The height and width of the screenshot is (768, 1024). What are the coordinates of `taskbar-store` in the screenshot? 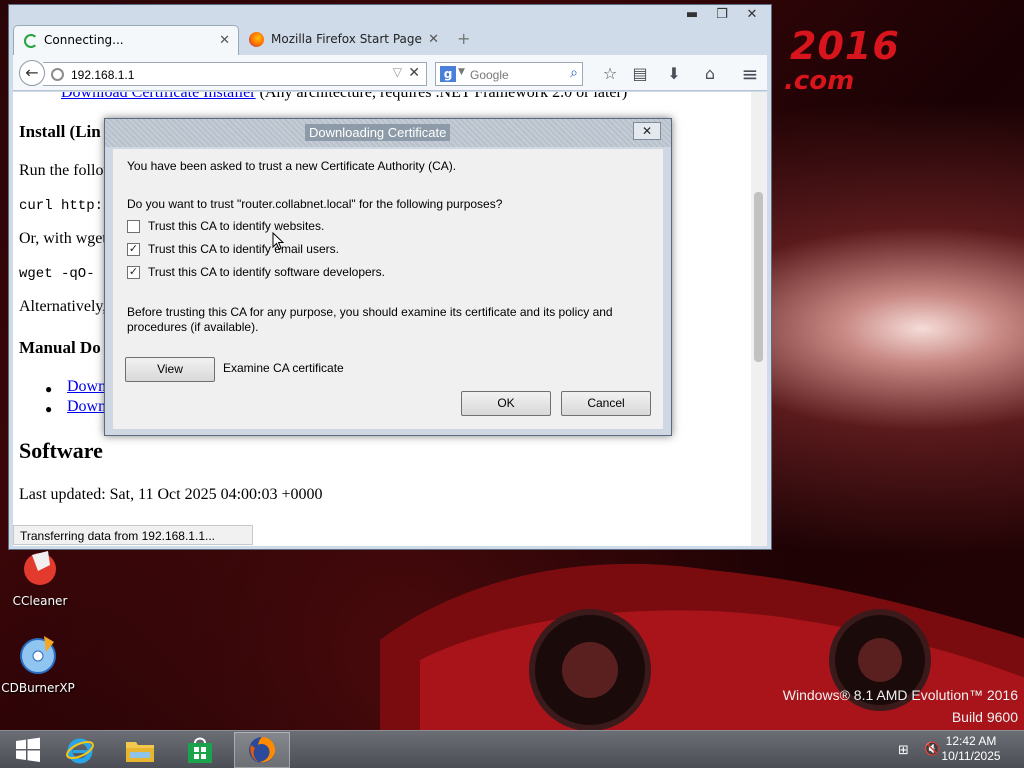 It's located at (200, 750).